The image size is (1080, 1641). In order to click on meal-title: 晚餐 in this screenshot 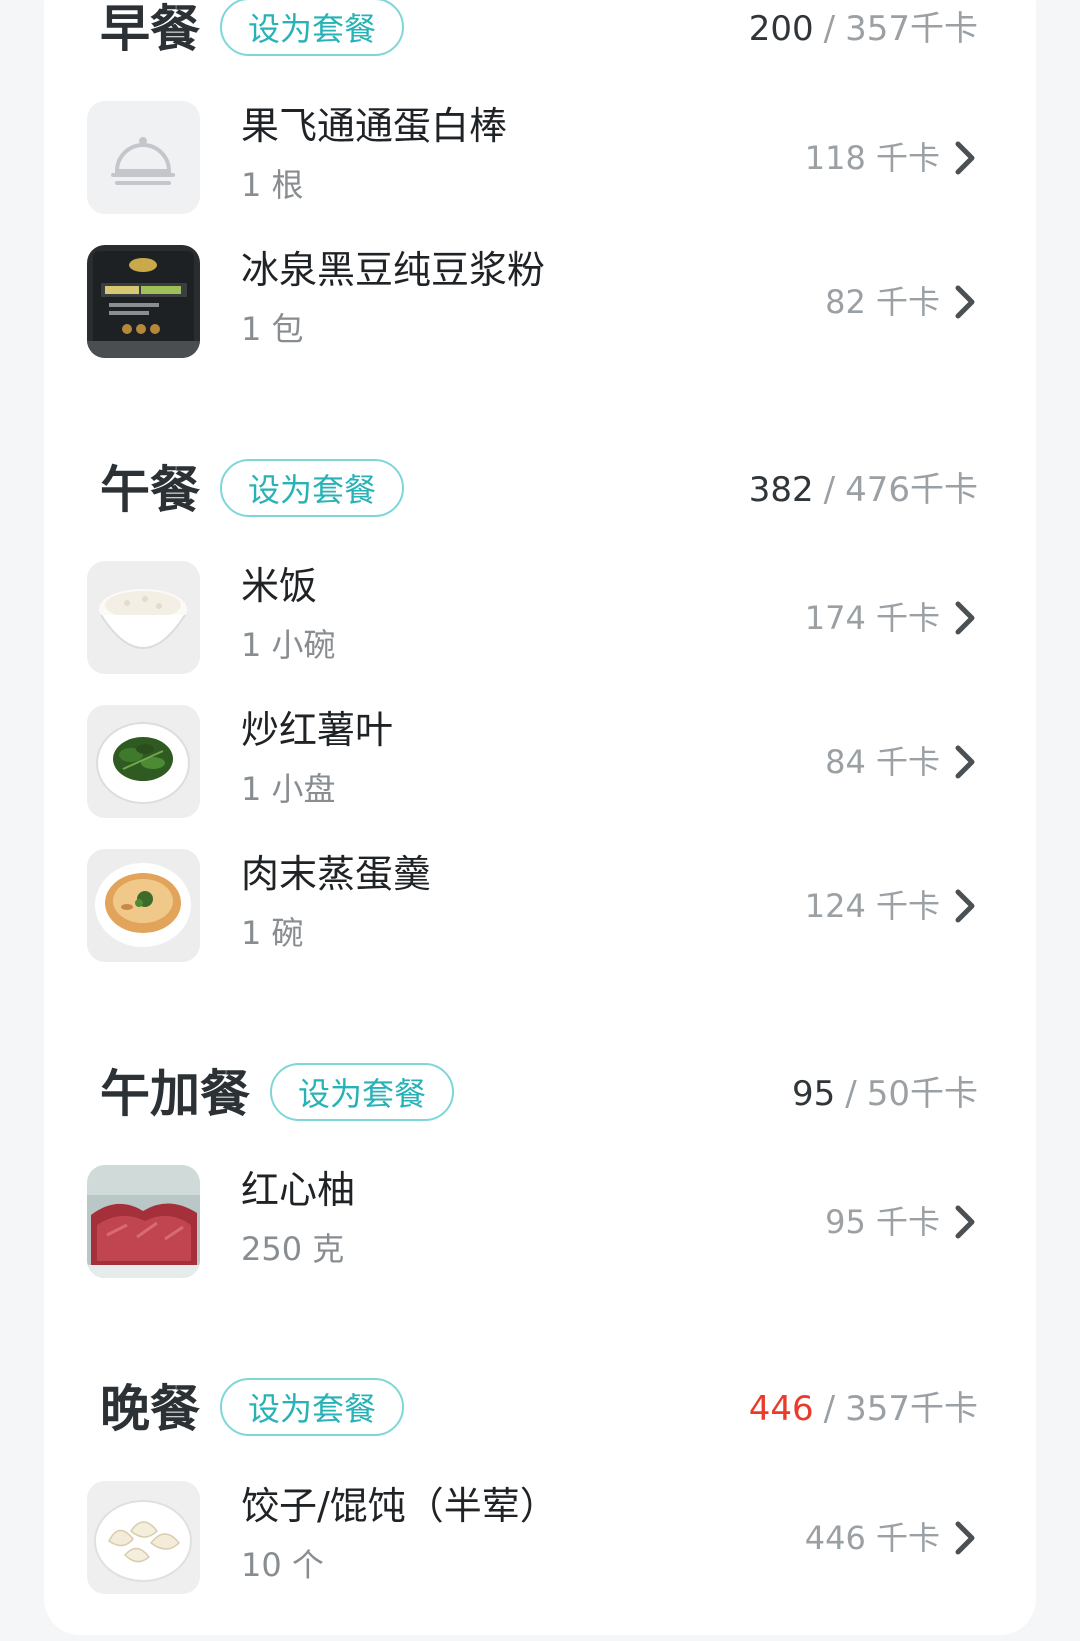, I will do `click(150, 1409)`.